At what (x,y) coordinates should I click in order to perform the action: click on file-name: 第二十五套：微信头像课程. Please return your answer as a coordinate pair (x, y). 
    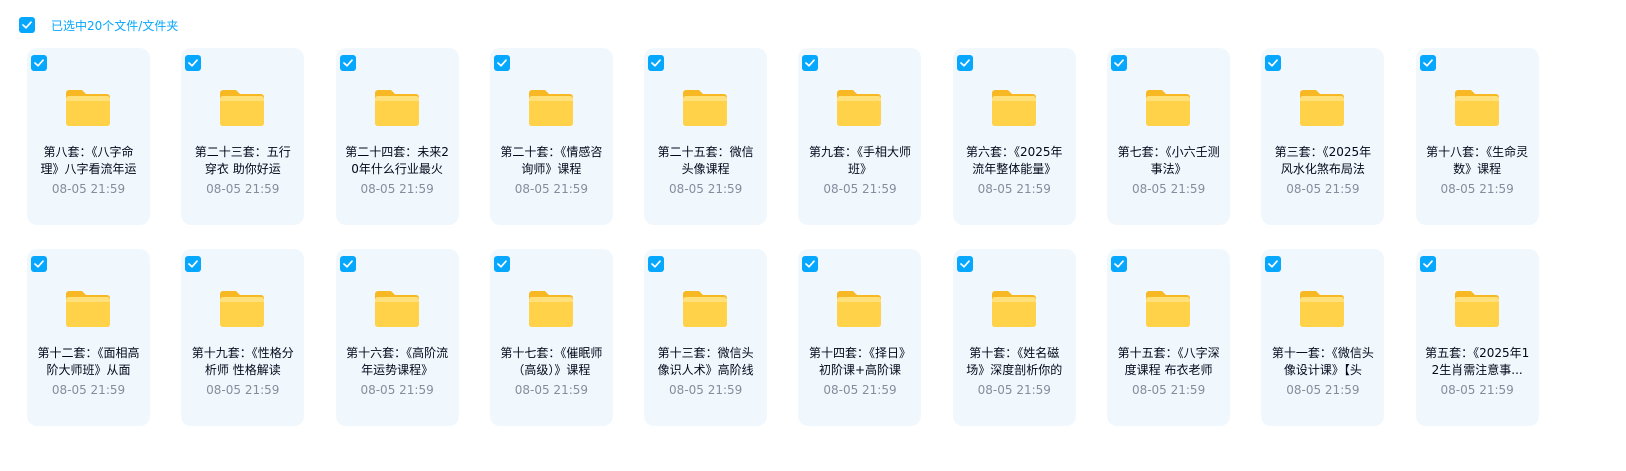
    Looking at the image, I should click on (705, 160).